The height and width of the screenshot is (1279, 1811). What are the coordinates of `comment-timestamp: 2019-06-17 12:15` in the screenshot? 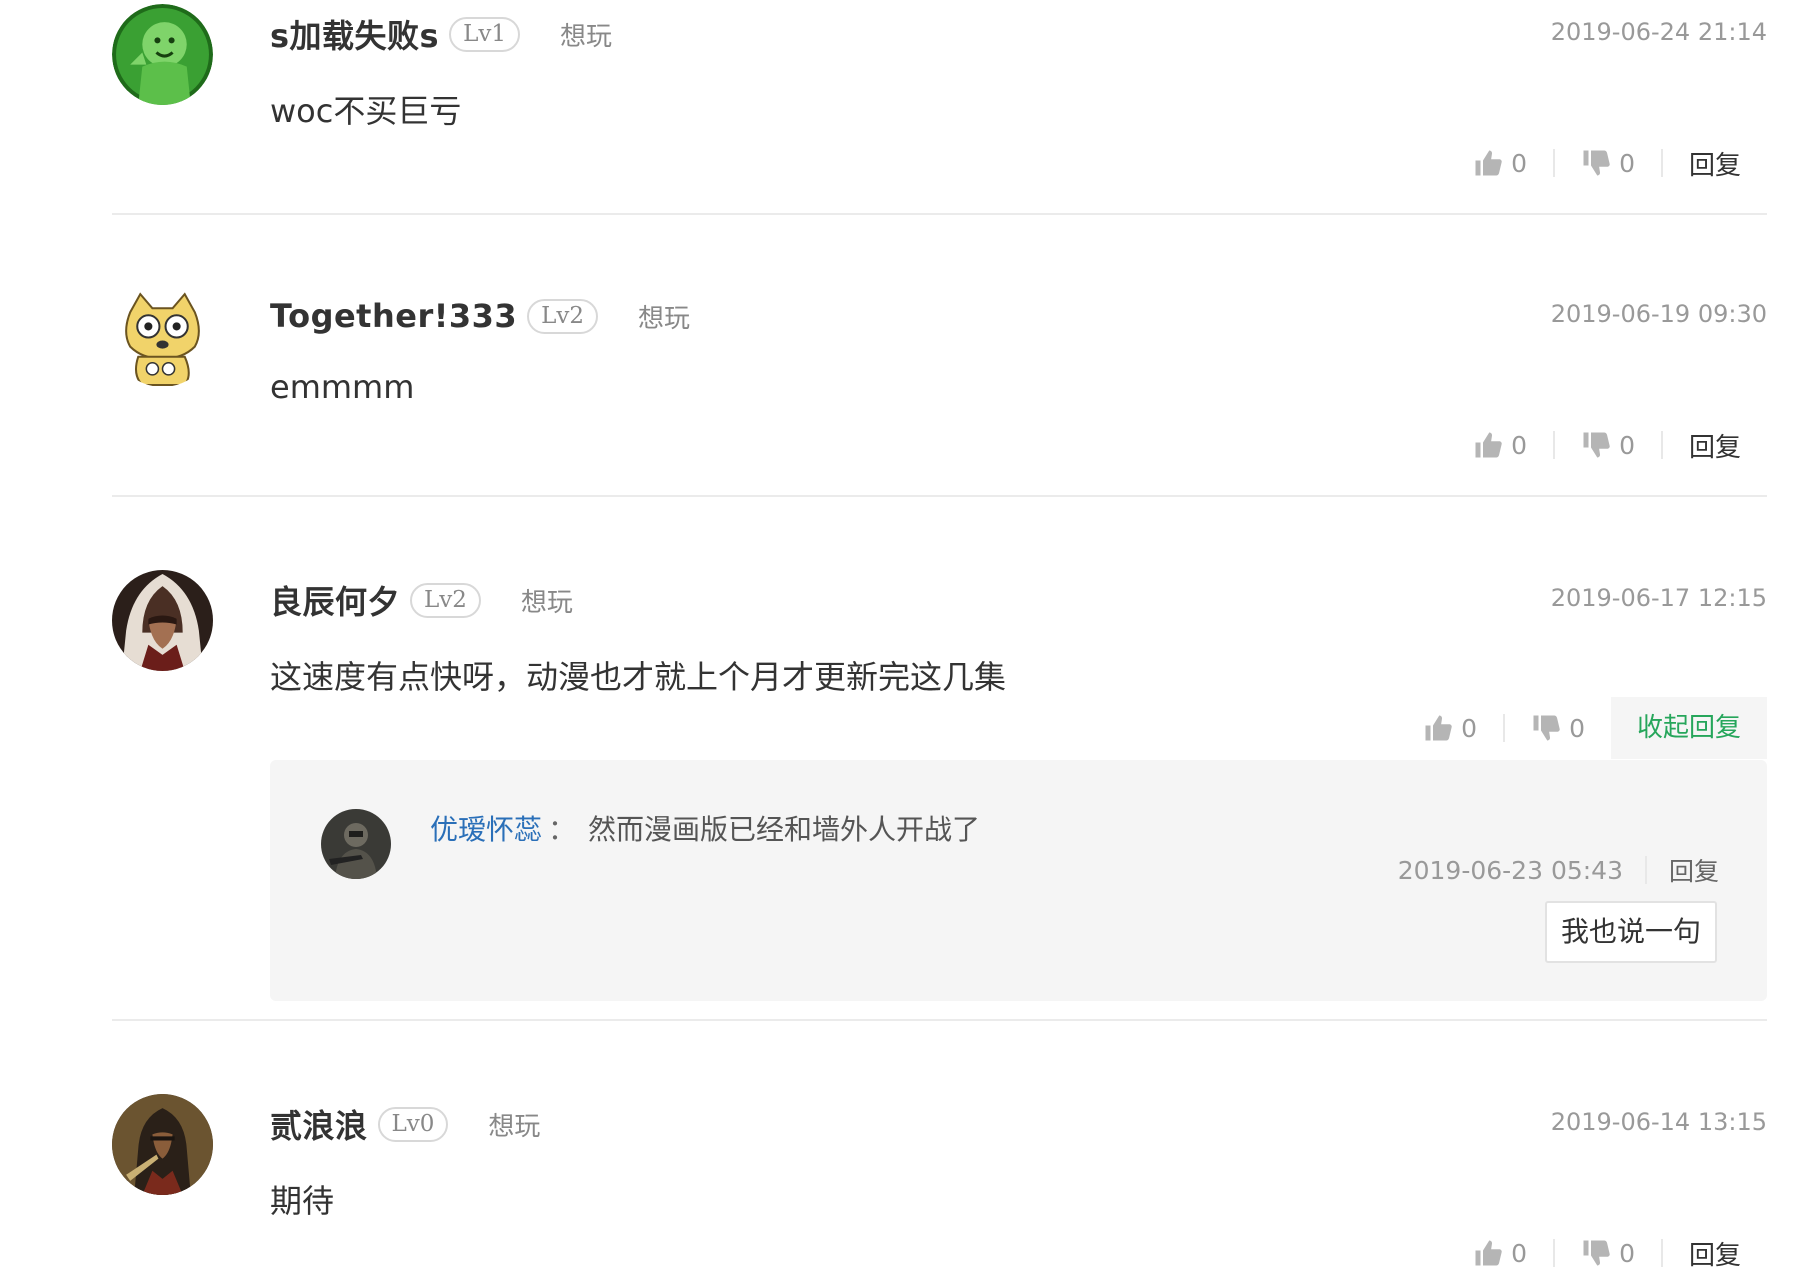 It's located at (1658, 598).